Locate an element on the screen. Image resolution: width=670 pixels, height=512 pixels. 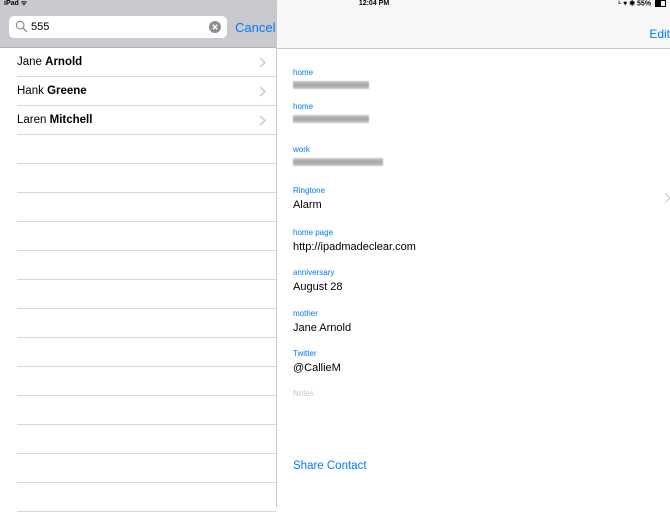
status-indicator-text: ᴸ ♥ ✱ 55% is located at coordinates (635, 4).